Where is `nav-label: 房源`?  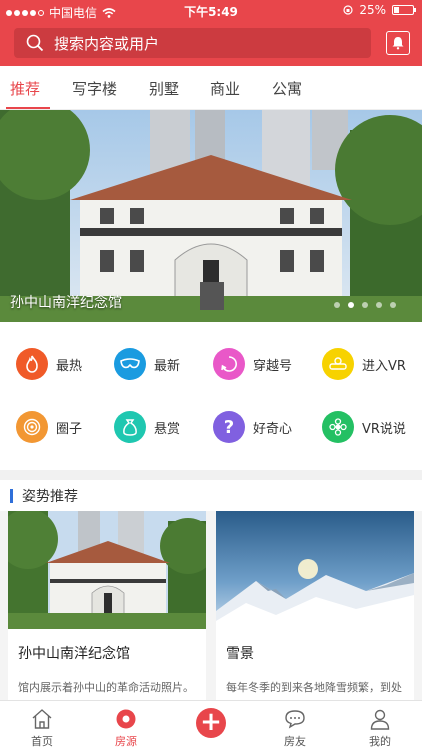 nav-label: 房源 is located at coordinates (126, 741).